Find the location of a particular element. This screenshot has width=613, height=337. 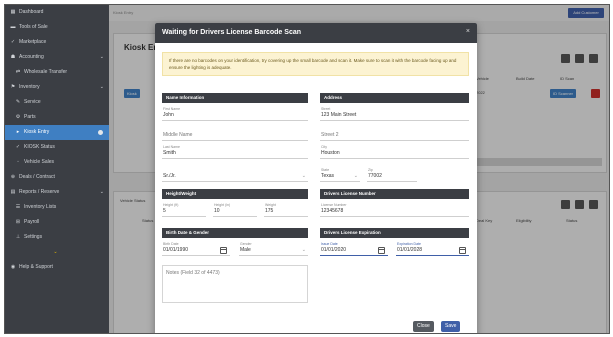

gender-select: Gender Male ⌄ is located at coordinates (273, 249).